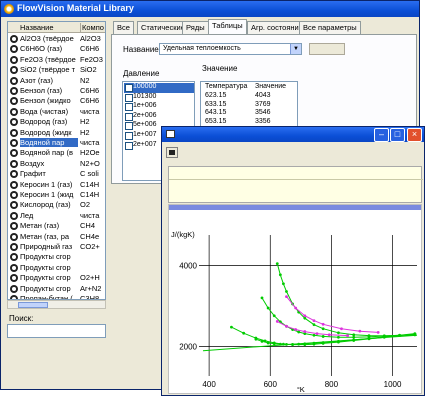 Image resolution: width=430 pixels, height=400 pixels. I want to click on horizontal-scrollbar, so click(56, 304).